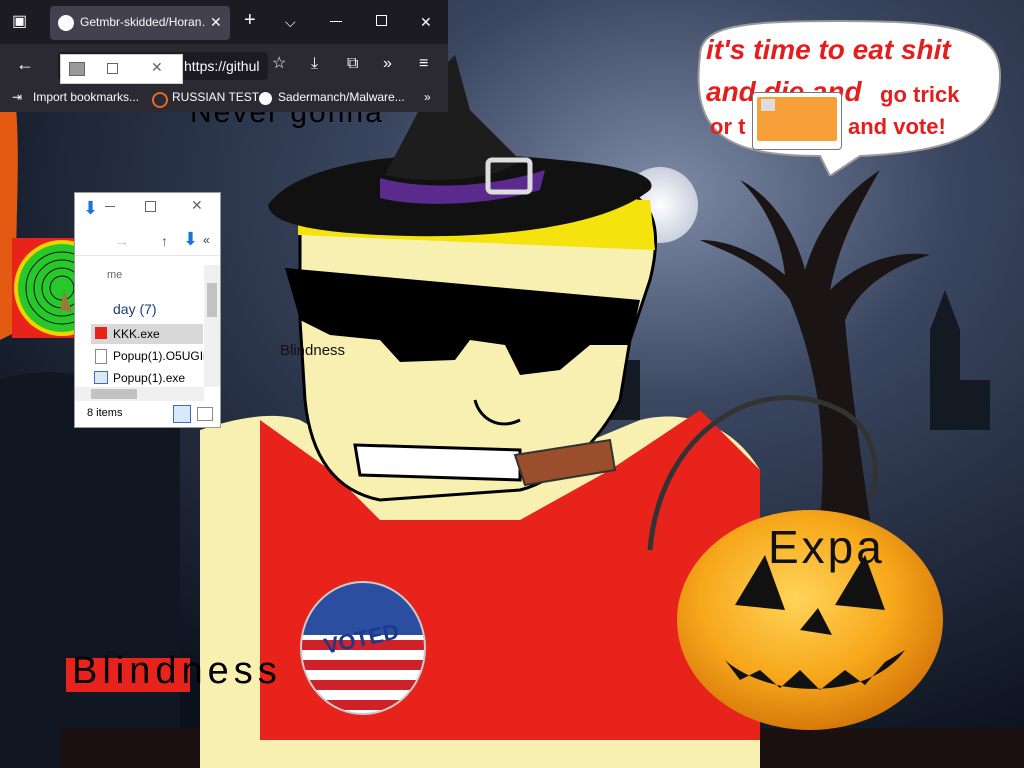 The image size is (1024, 768). I want to click on status-item-count: 8 items, so click(105, 413).